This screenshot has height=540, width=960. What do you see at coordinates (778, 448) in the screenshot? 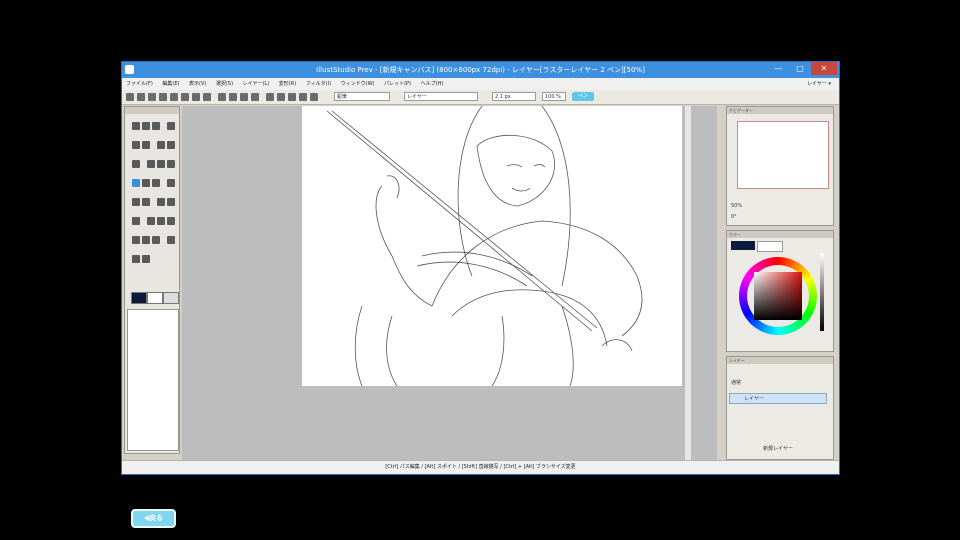
I see `new-layer-button: 新規レイヤー` at bounding box center [778, 448].